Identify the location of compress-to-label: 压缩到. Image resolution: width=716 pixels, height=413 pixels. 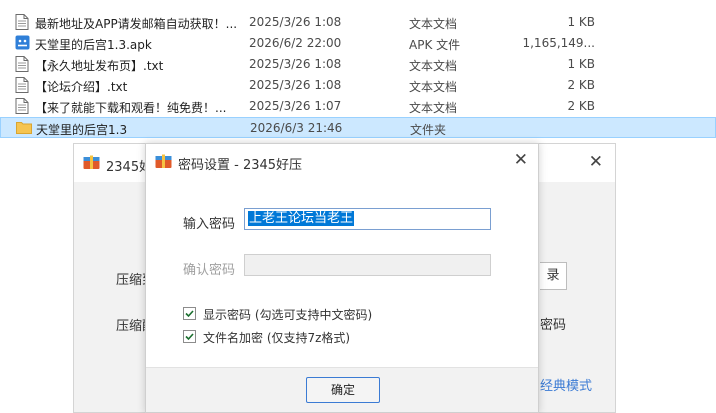
(131, 280).